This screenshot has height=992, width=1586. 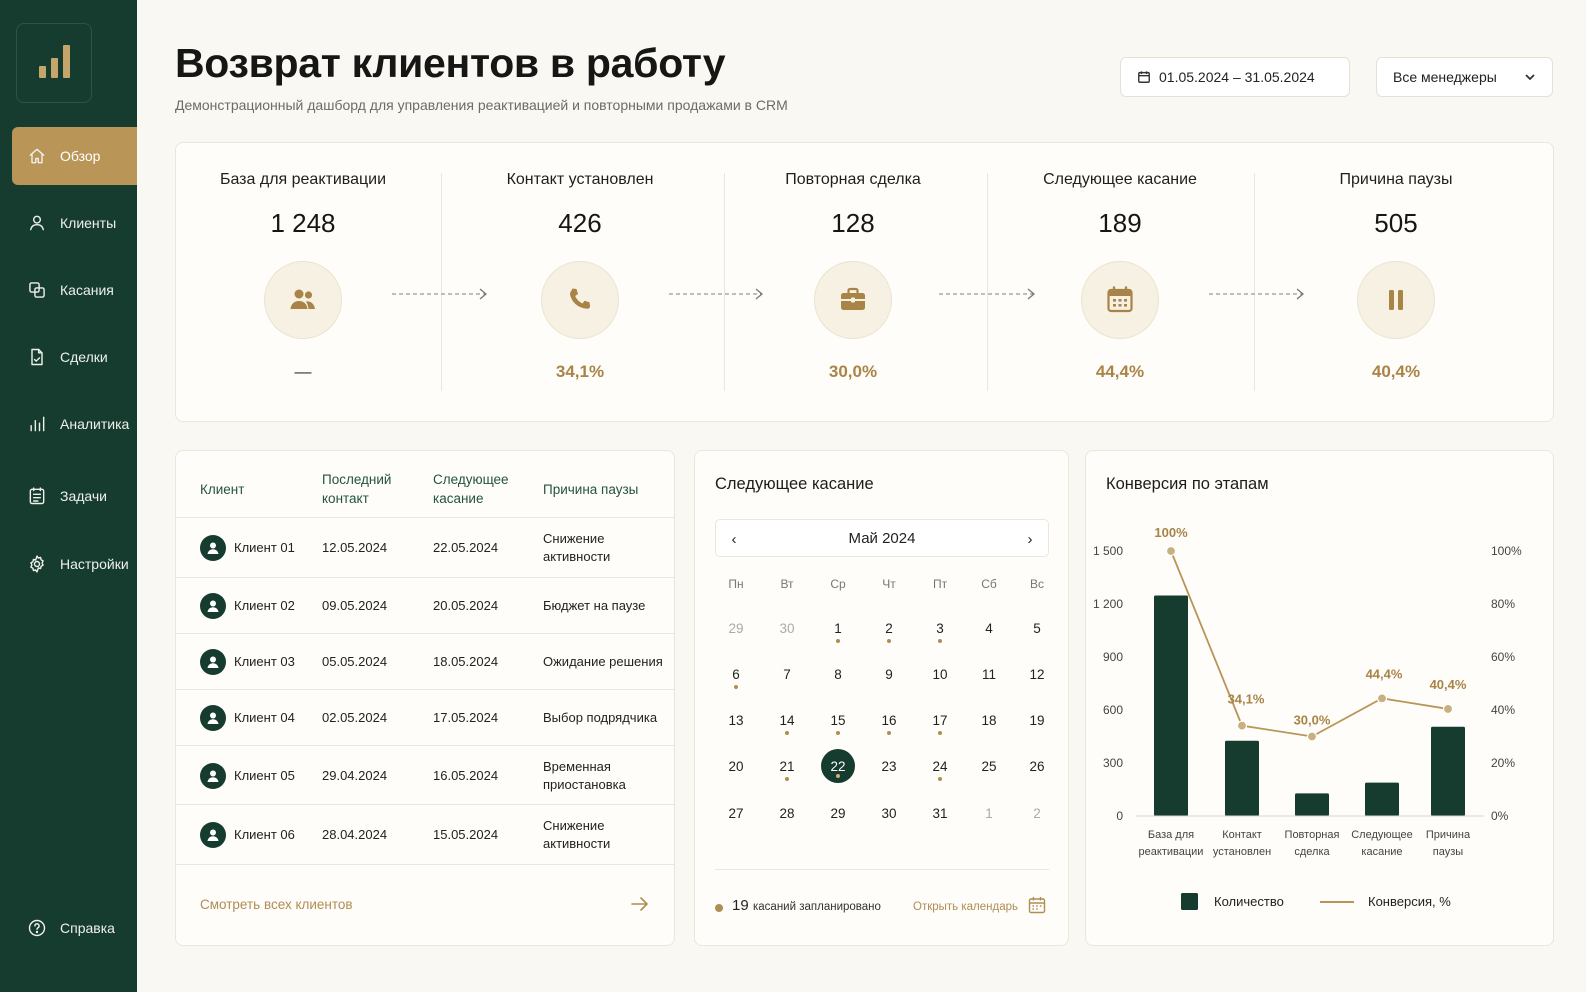 What do you see at coordinates (74, 156) in the screenshot?
I see `sidebar-item-0: Обзор` at bounding box center [74, 156].